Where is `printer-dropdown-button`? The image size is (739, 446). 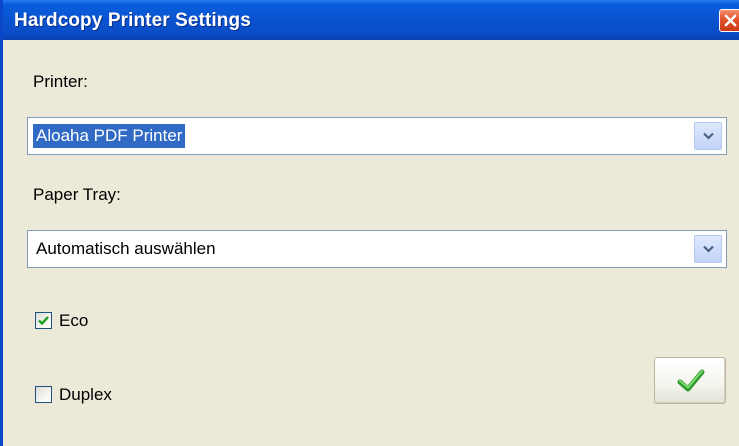
printer-dropdown-button is located at coordinates (708, 136).